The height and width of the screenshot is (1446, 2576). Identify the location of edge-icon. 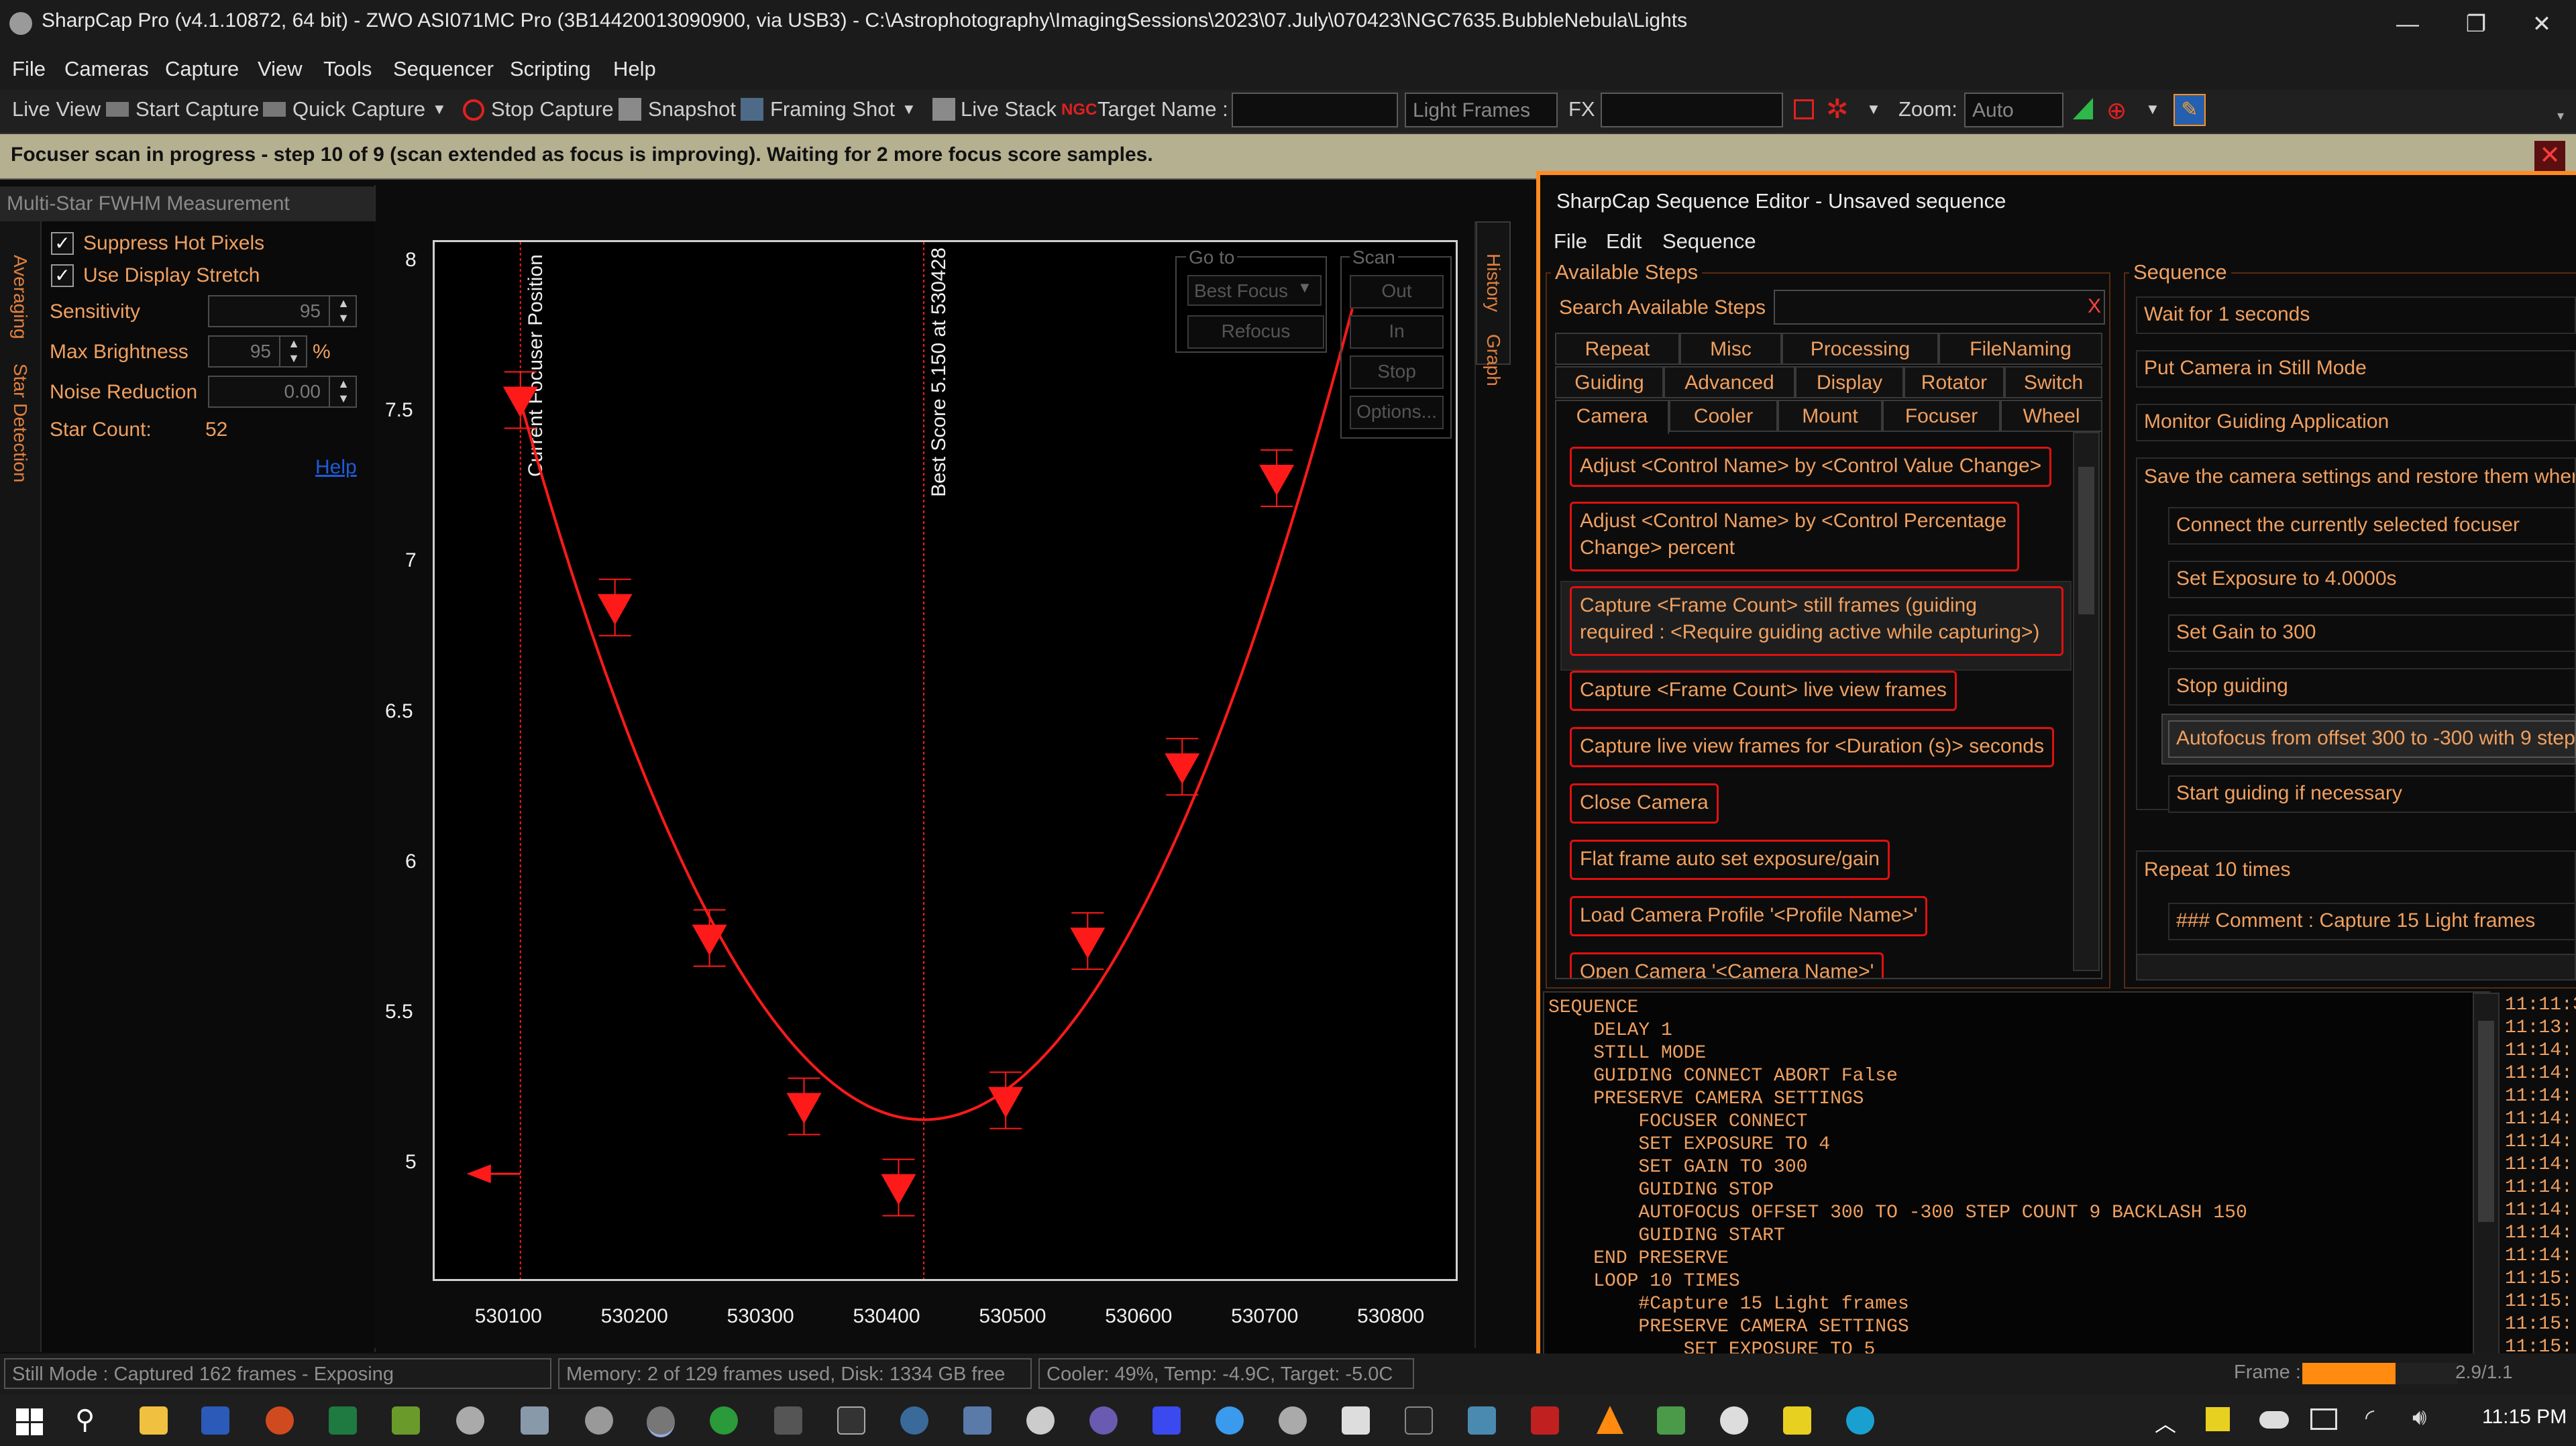
(1860, 1420).